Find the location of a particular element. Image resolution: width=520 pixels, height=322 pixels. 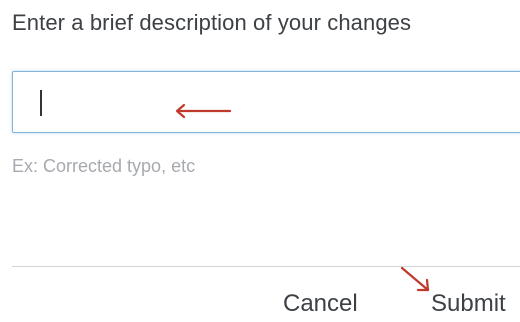

footer-divider is located at coordinates (266, 266).